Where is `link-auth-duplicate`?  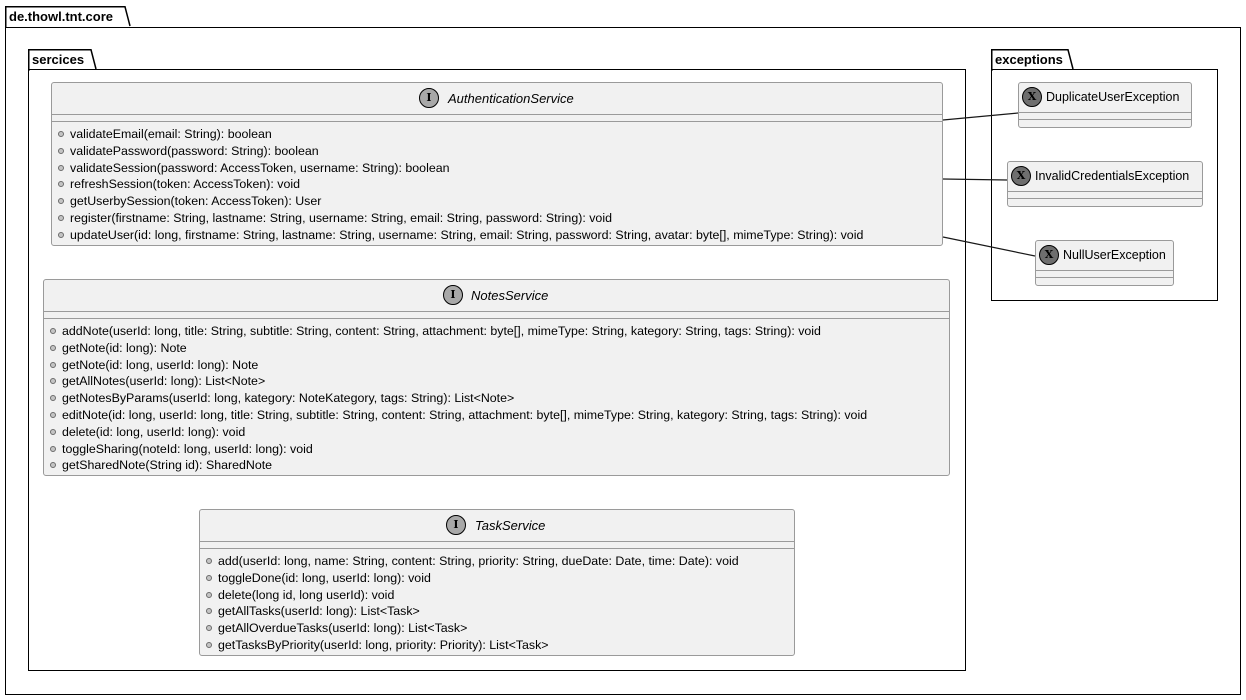
link-auth-duplicate is located at coordinates (980, 116).